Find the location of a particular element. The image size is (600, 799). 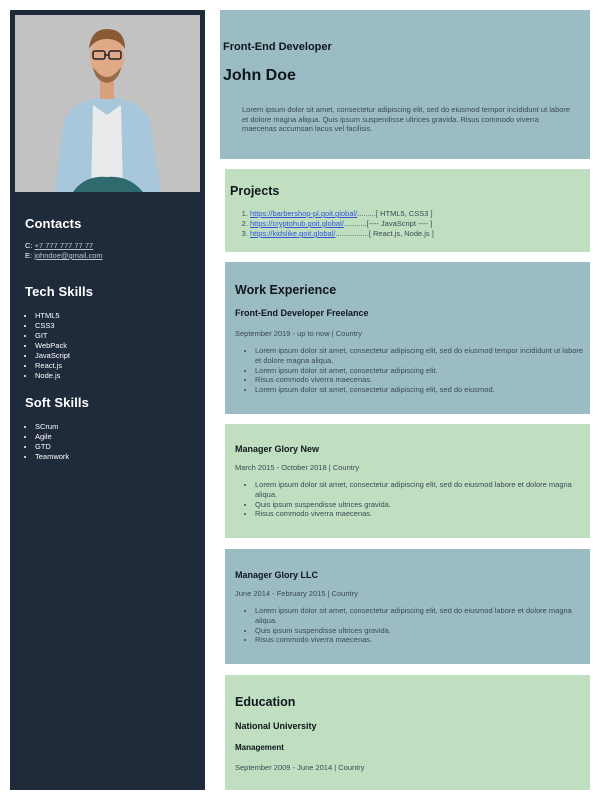

soft-skill: Teamwork is located at coordinates (52, 457).